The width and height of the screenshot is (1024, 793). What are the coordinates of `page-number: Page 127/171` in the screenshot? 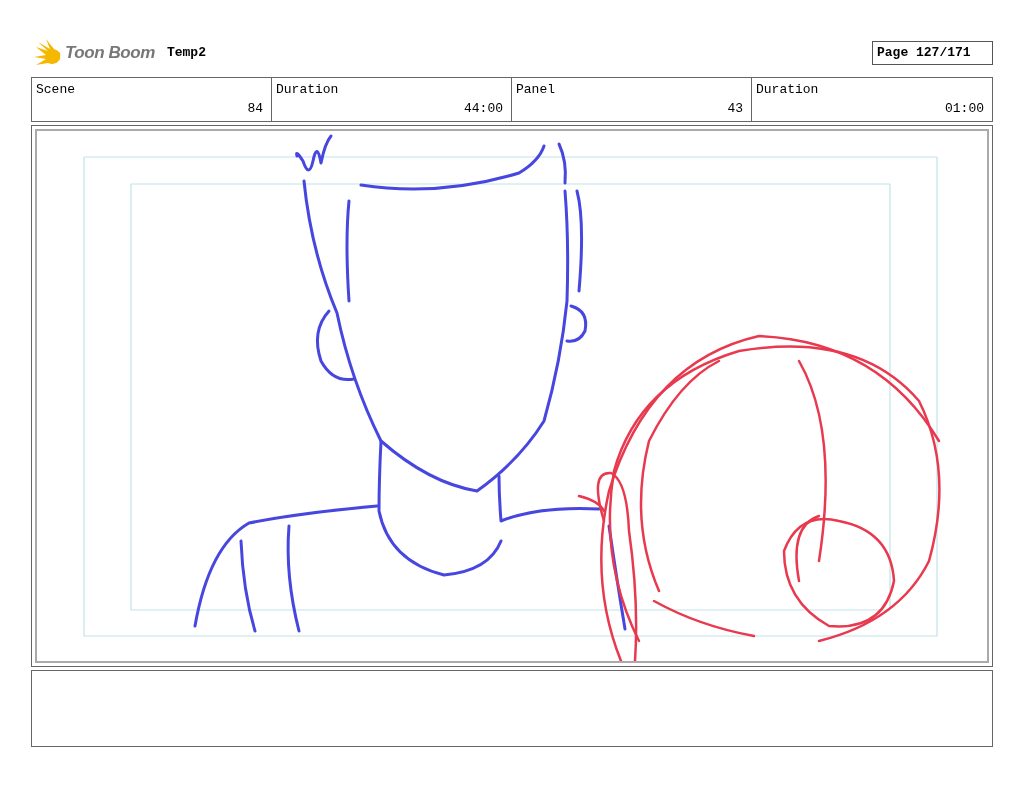 It's located at (932, 53).